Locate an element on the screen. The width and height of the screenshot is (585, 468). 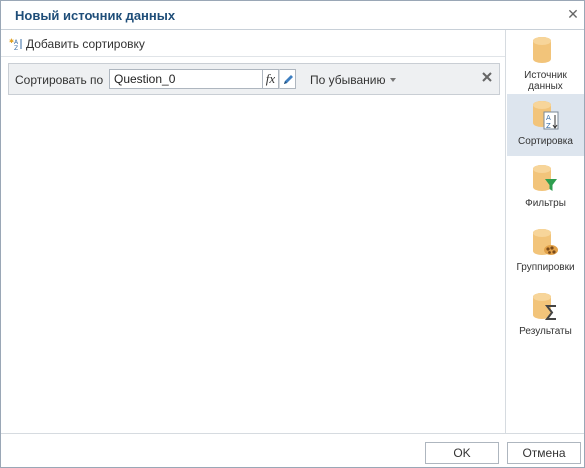
svg-text: A is located at coordinates (548, 118).